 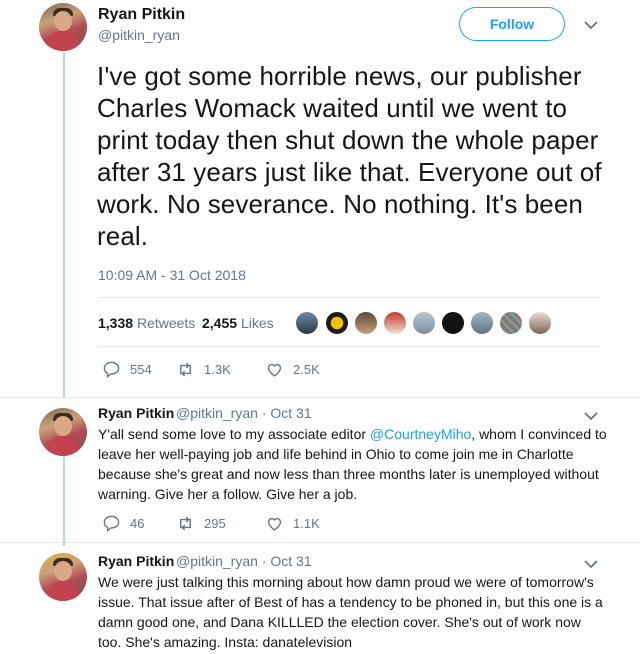 I want to click on reply-button: 554, so click(x=134, y=369).